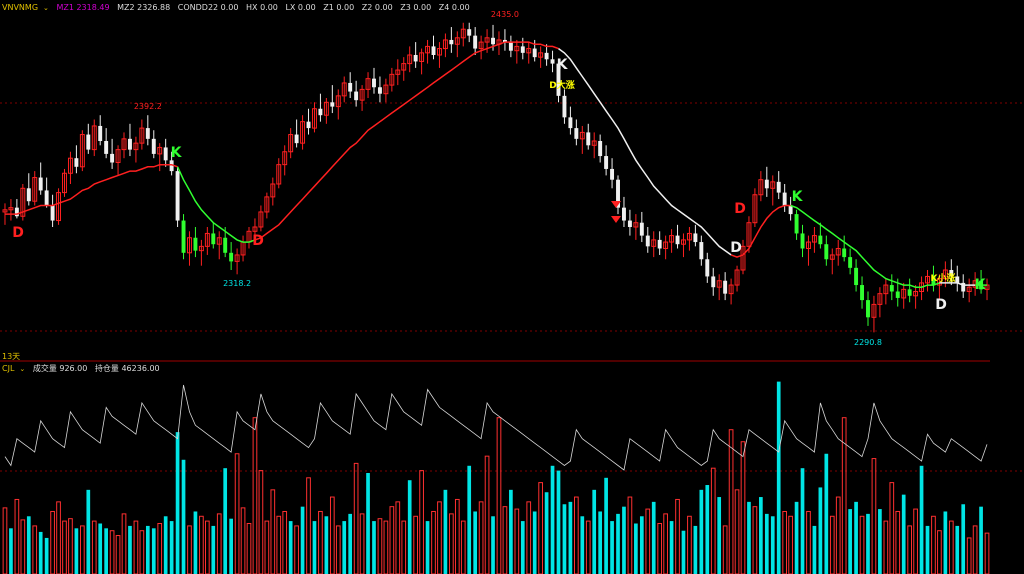  I want to click on price-annotation: 2290.8, so click(868, 342).